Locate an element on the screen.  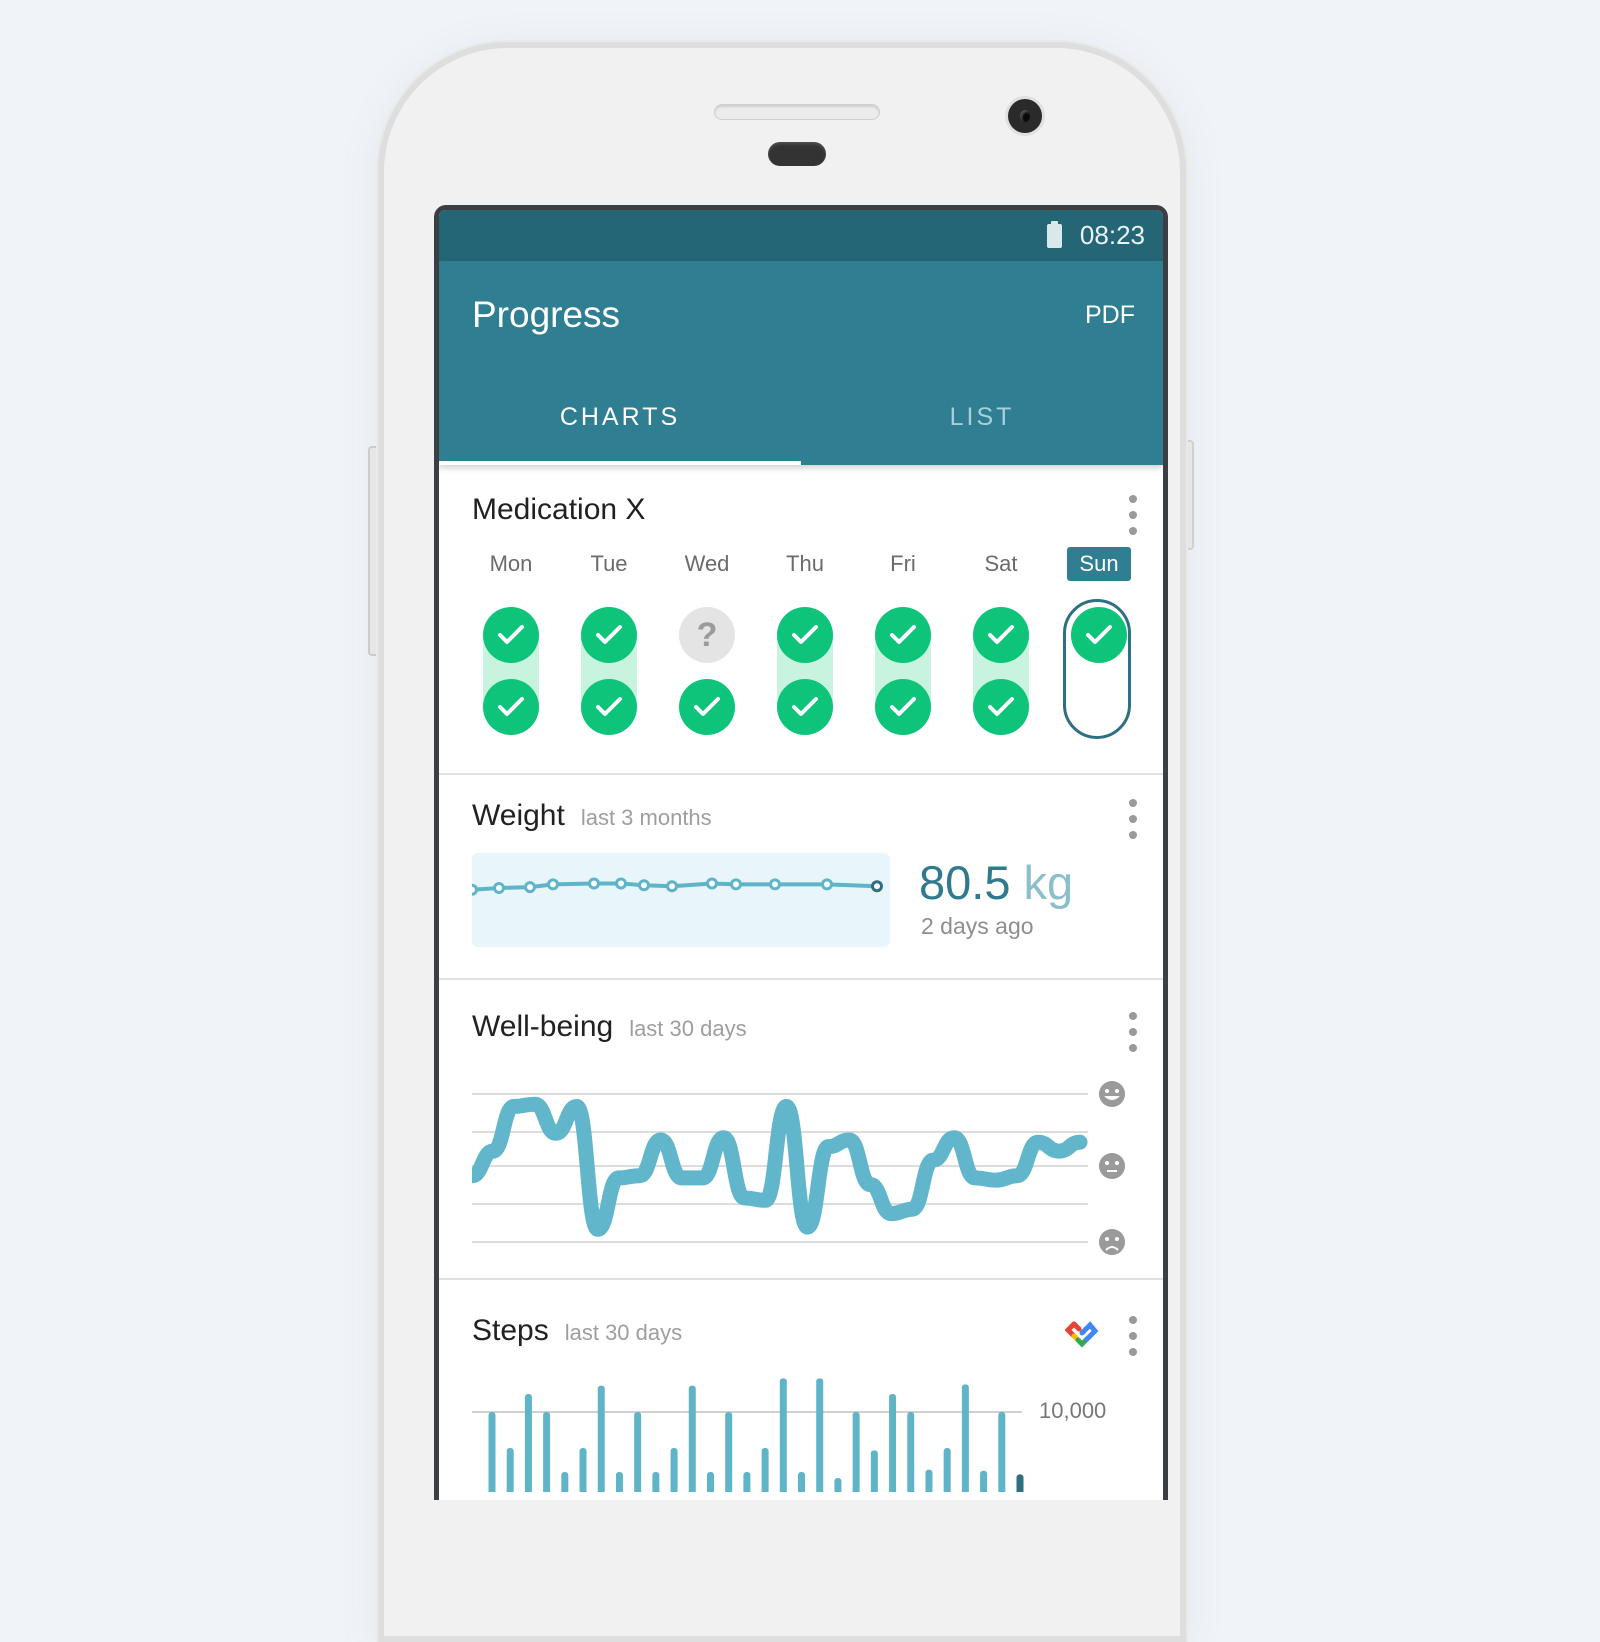
tab-charts: CHARTS is located at coordinates (620, 417).